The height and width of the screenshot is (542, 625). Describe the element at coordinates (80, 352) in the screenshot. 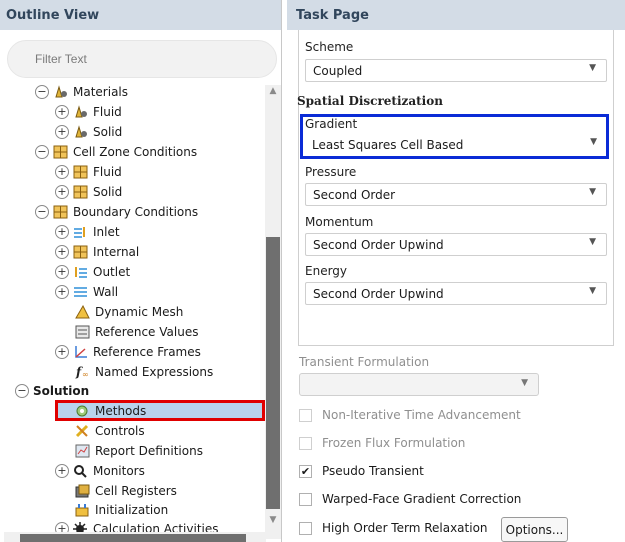

I see `reference-frames-icon` at that location.